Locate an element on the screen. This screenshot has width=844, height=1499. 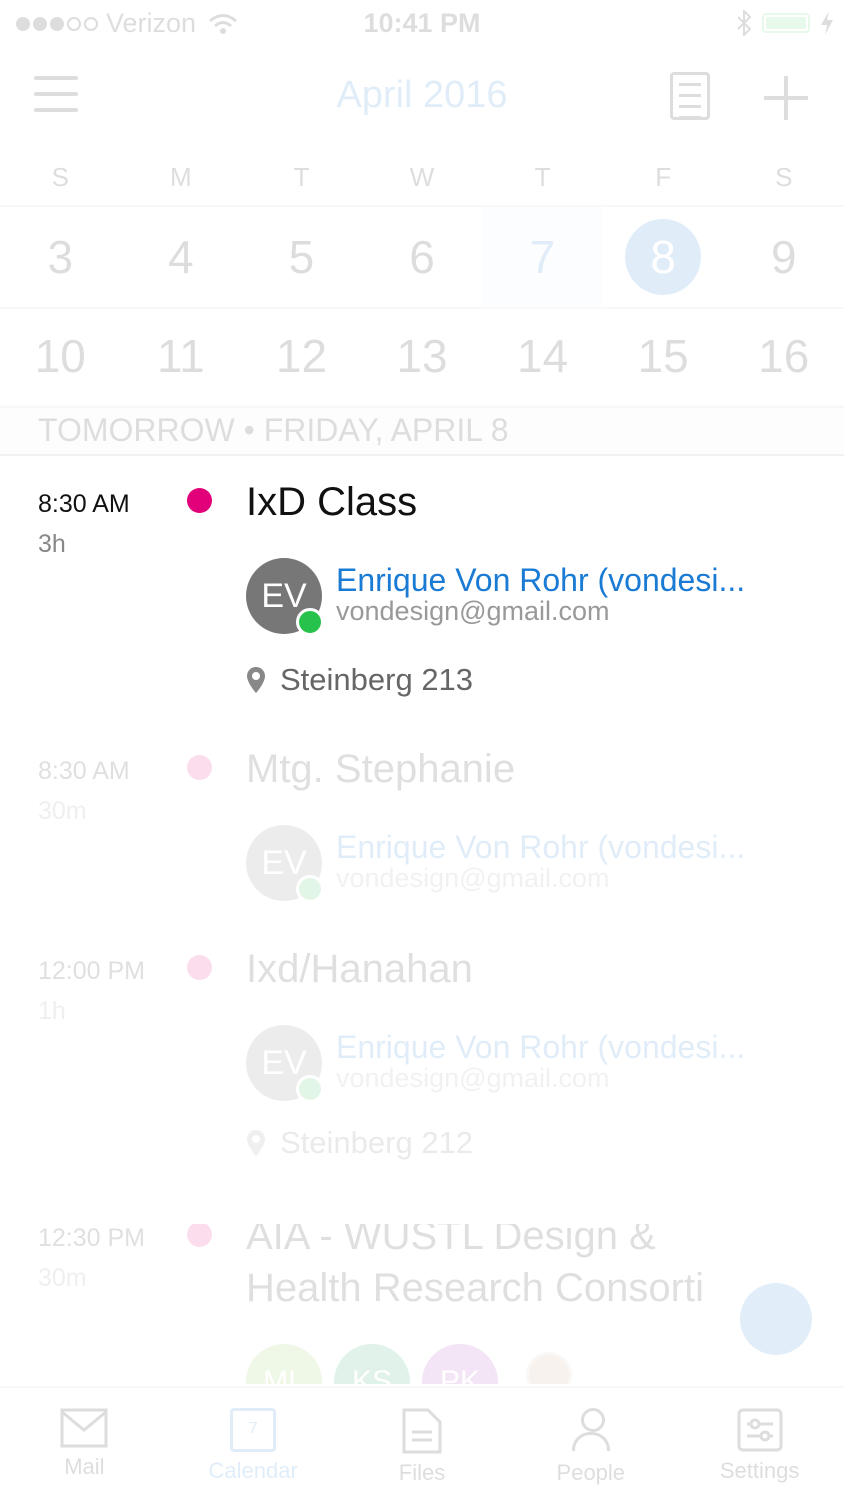
tab-label: Calendar is located at coordinates (253, 1470).